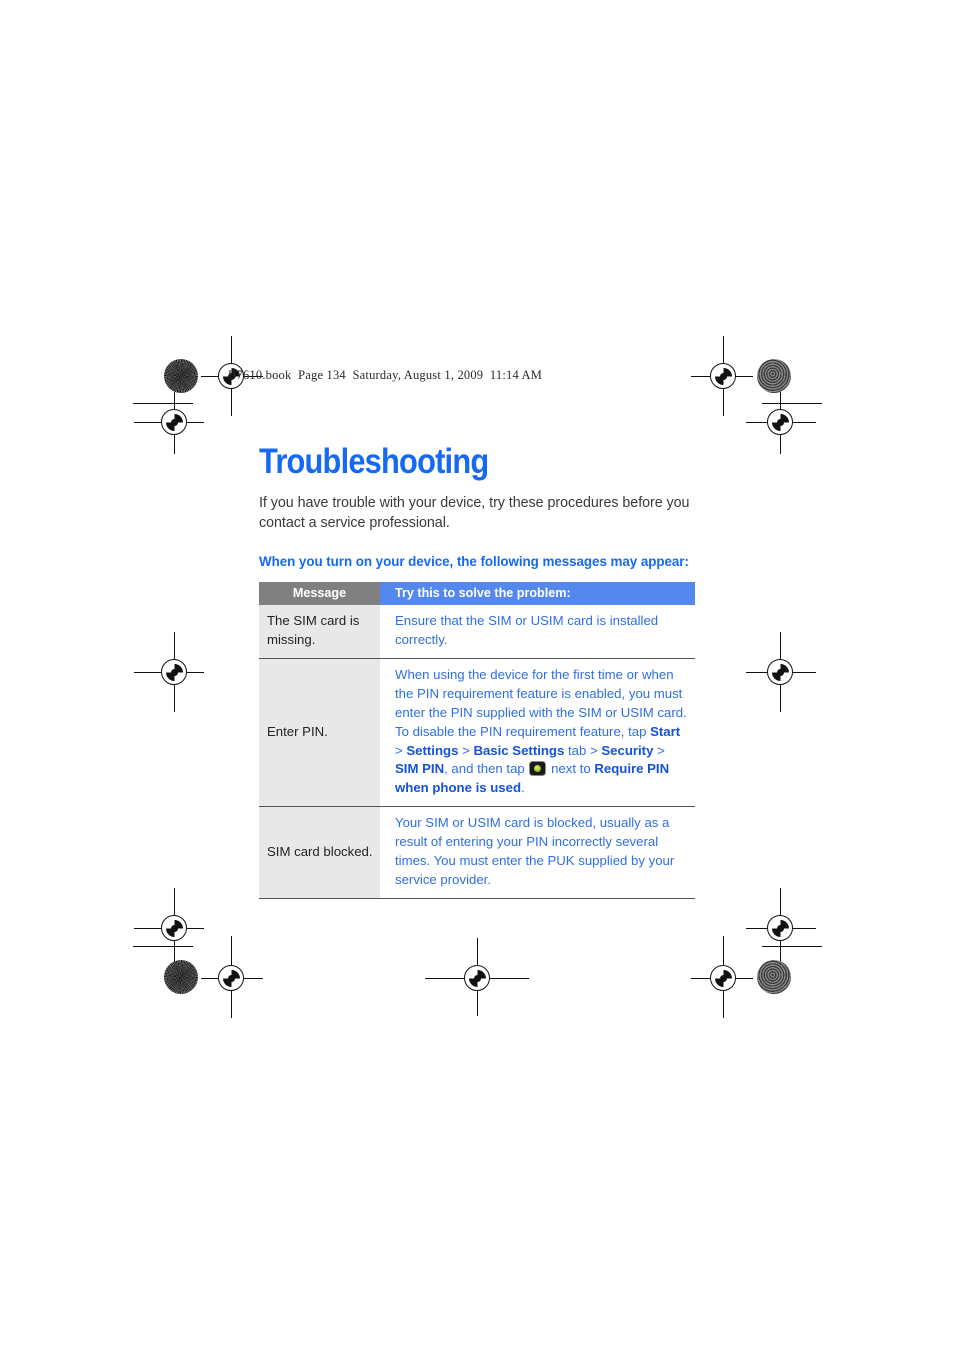 This screenshot has height=1350, width=954. What do you see at coordinates (374, 461) in the screenshot?
I see `page-title: Troubleshooting` at bounding box center [374, 461].